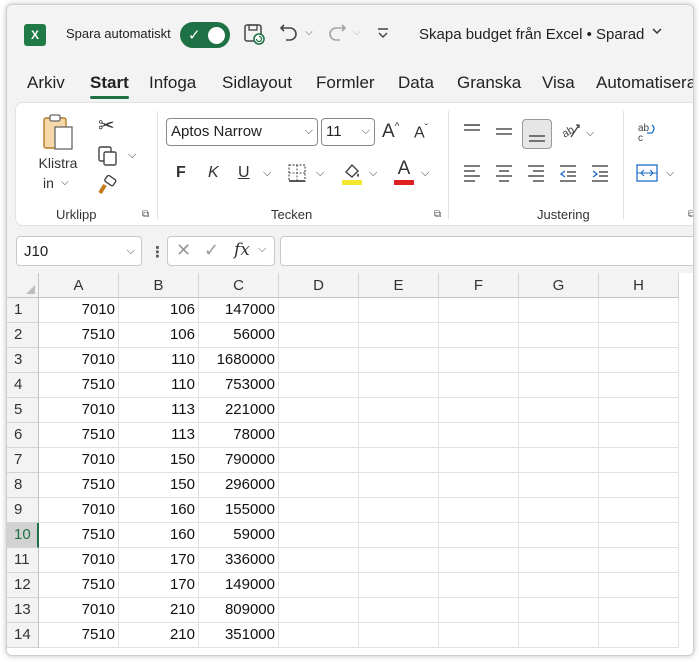  I want to click on cell-g7, so click(559, 460).